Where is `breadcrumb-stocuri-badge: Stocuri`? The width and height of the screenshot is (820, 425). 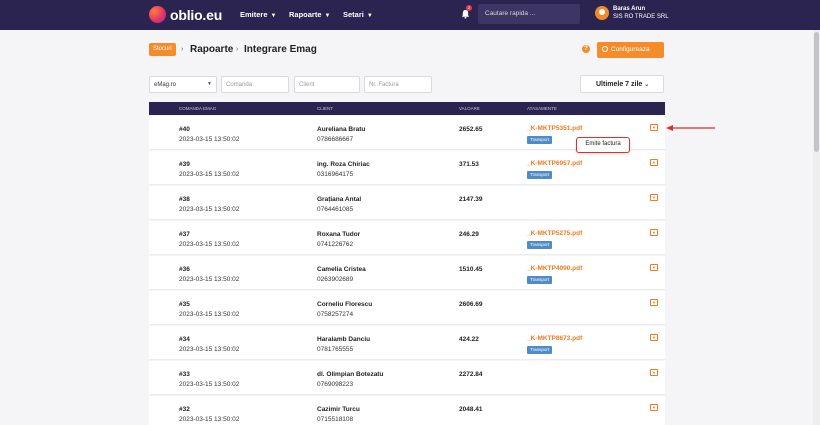 breadcrumb-stocuri-badge: Stocuri is located at coordinates (162, 49).